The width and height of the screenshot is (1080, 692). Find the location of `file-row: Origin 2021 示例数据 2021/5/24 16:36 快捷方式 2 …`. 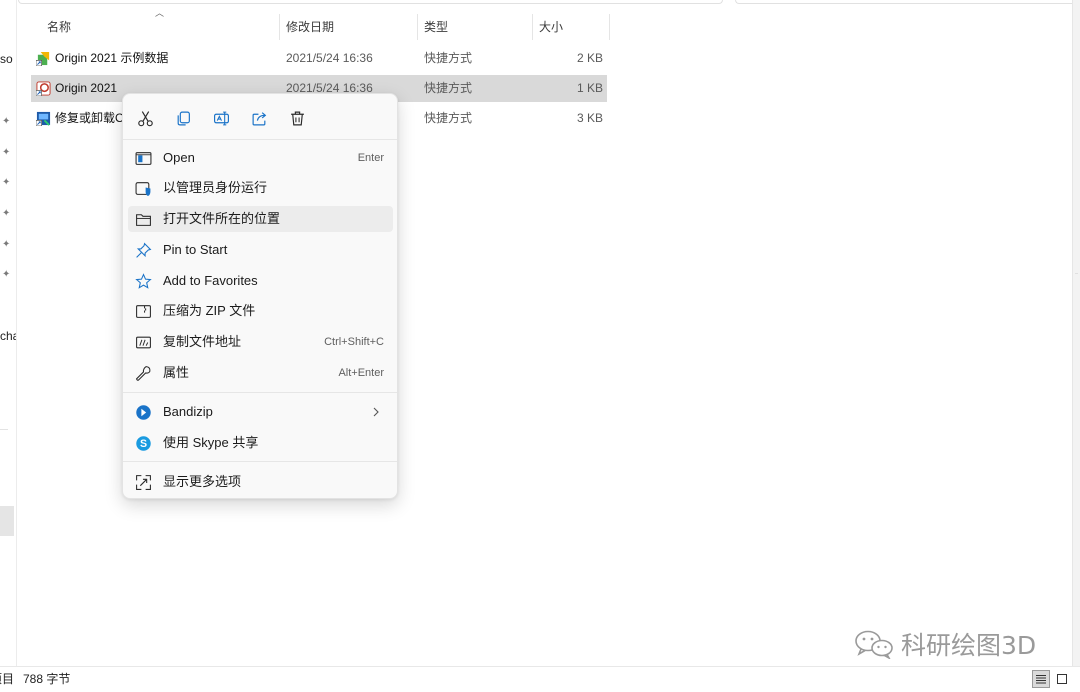

file-row: Origin 2021 示例数据 2021/5/24 16:36 快捷方式 2 … is located at coordinates (319, 58).